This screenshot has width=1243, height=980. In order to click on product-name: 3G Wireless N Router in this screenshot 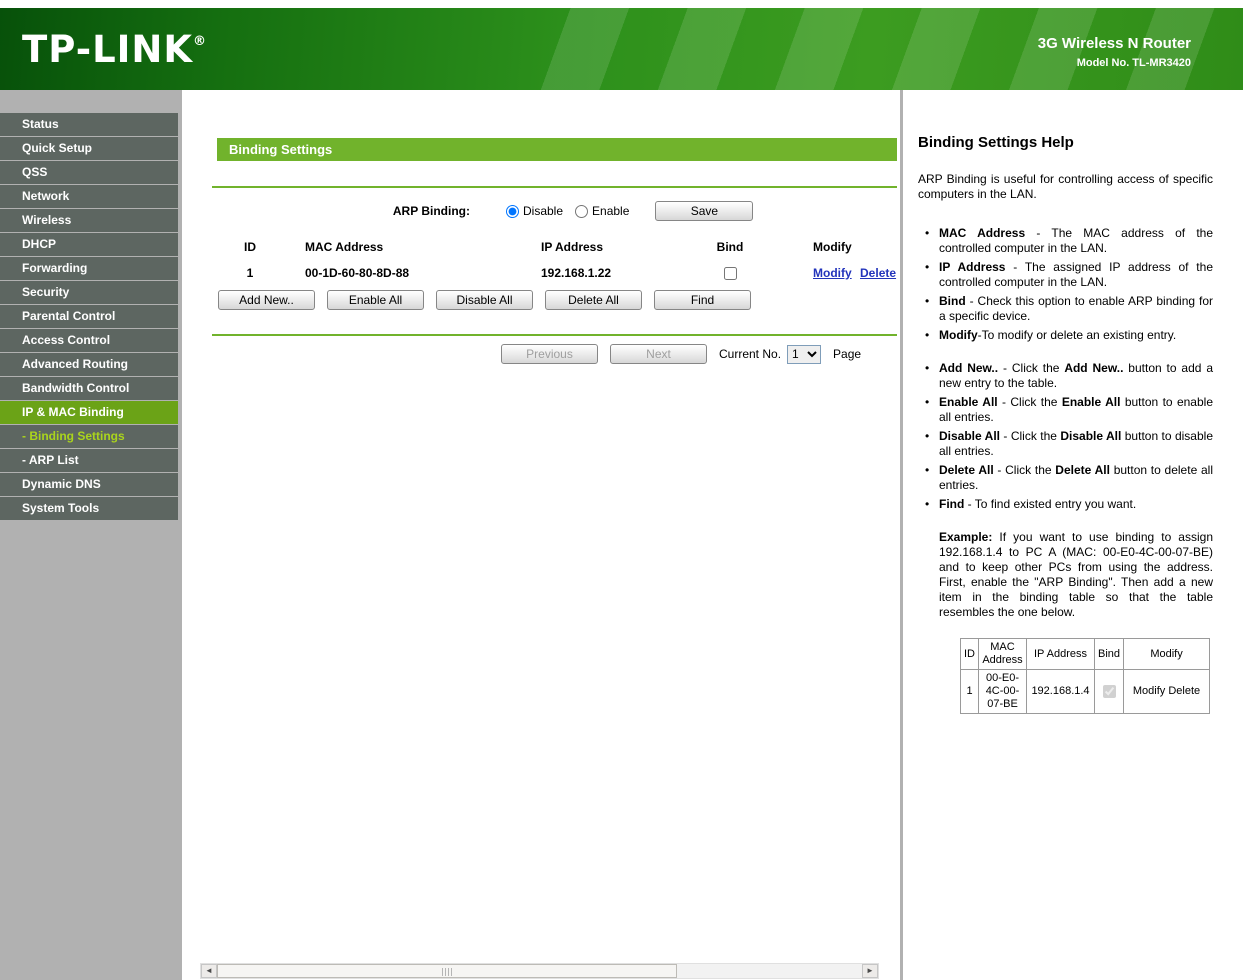, I will do `click(1114, 43)`.